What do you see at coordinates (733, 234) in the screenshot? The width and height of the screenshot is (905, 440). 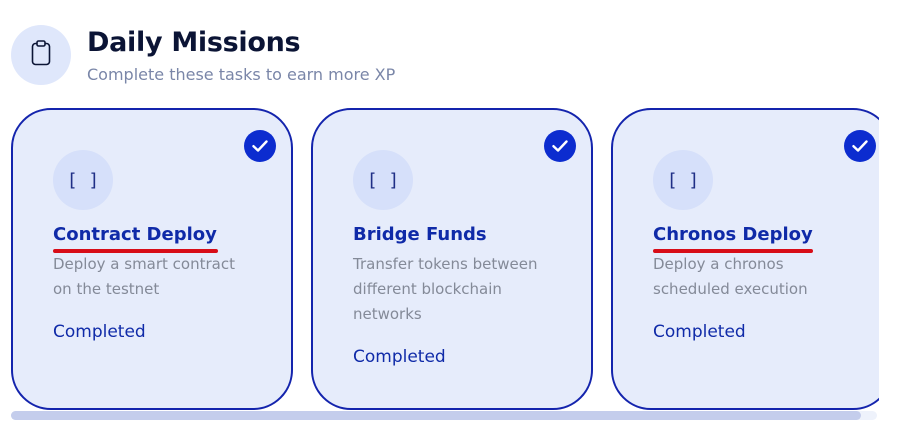 I see `mission-title: Chronos Deploy` at bounding box center [733, 234].